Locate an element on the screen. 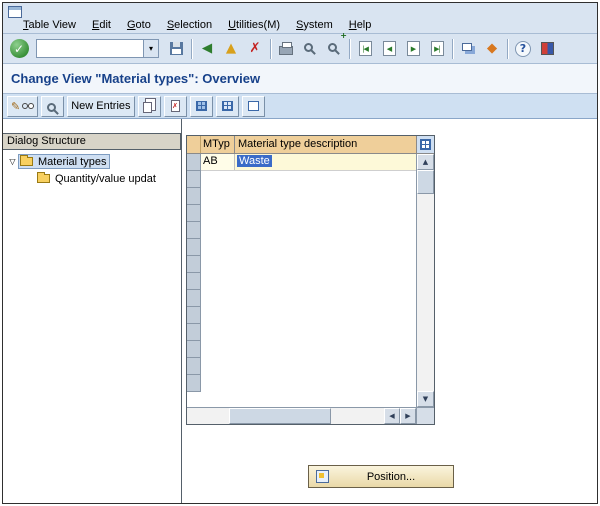 This screenshot has width=600, height=506. magnifier-icon is located at coordinates (51, 107).